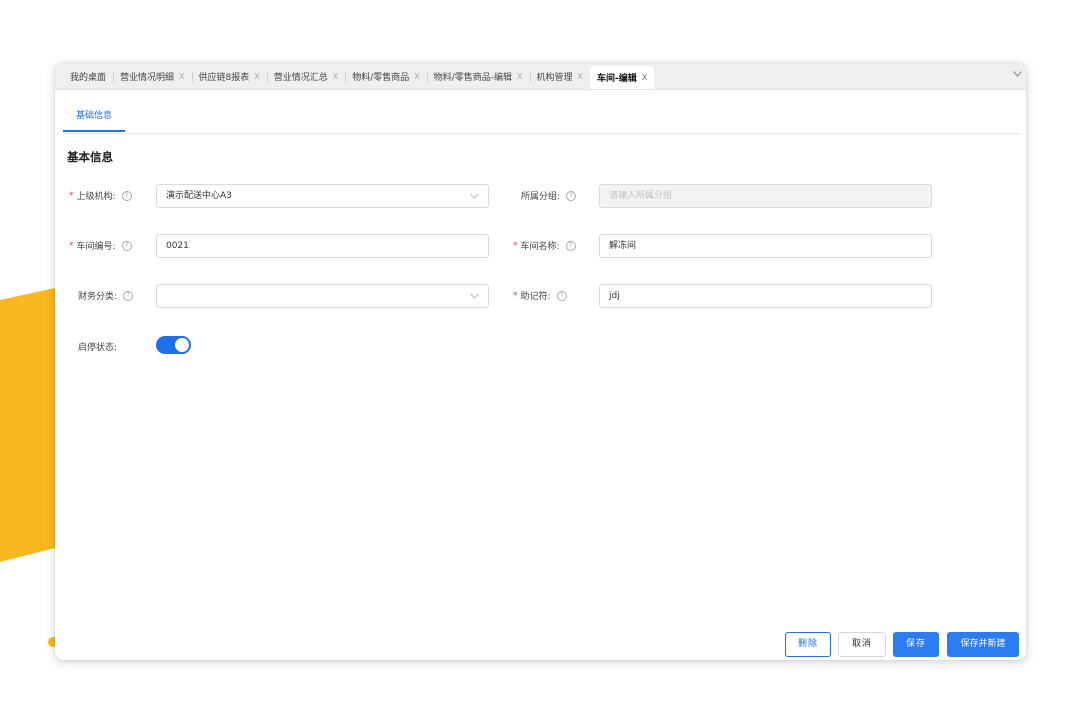  I want to click on label-text: 所属分组:, so click(541, 197).